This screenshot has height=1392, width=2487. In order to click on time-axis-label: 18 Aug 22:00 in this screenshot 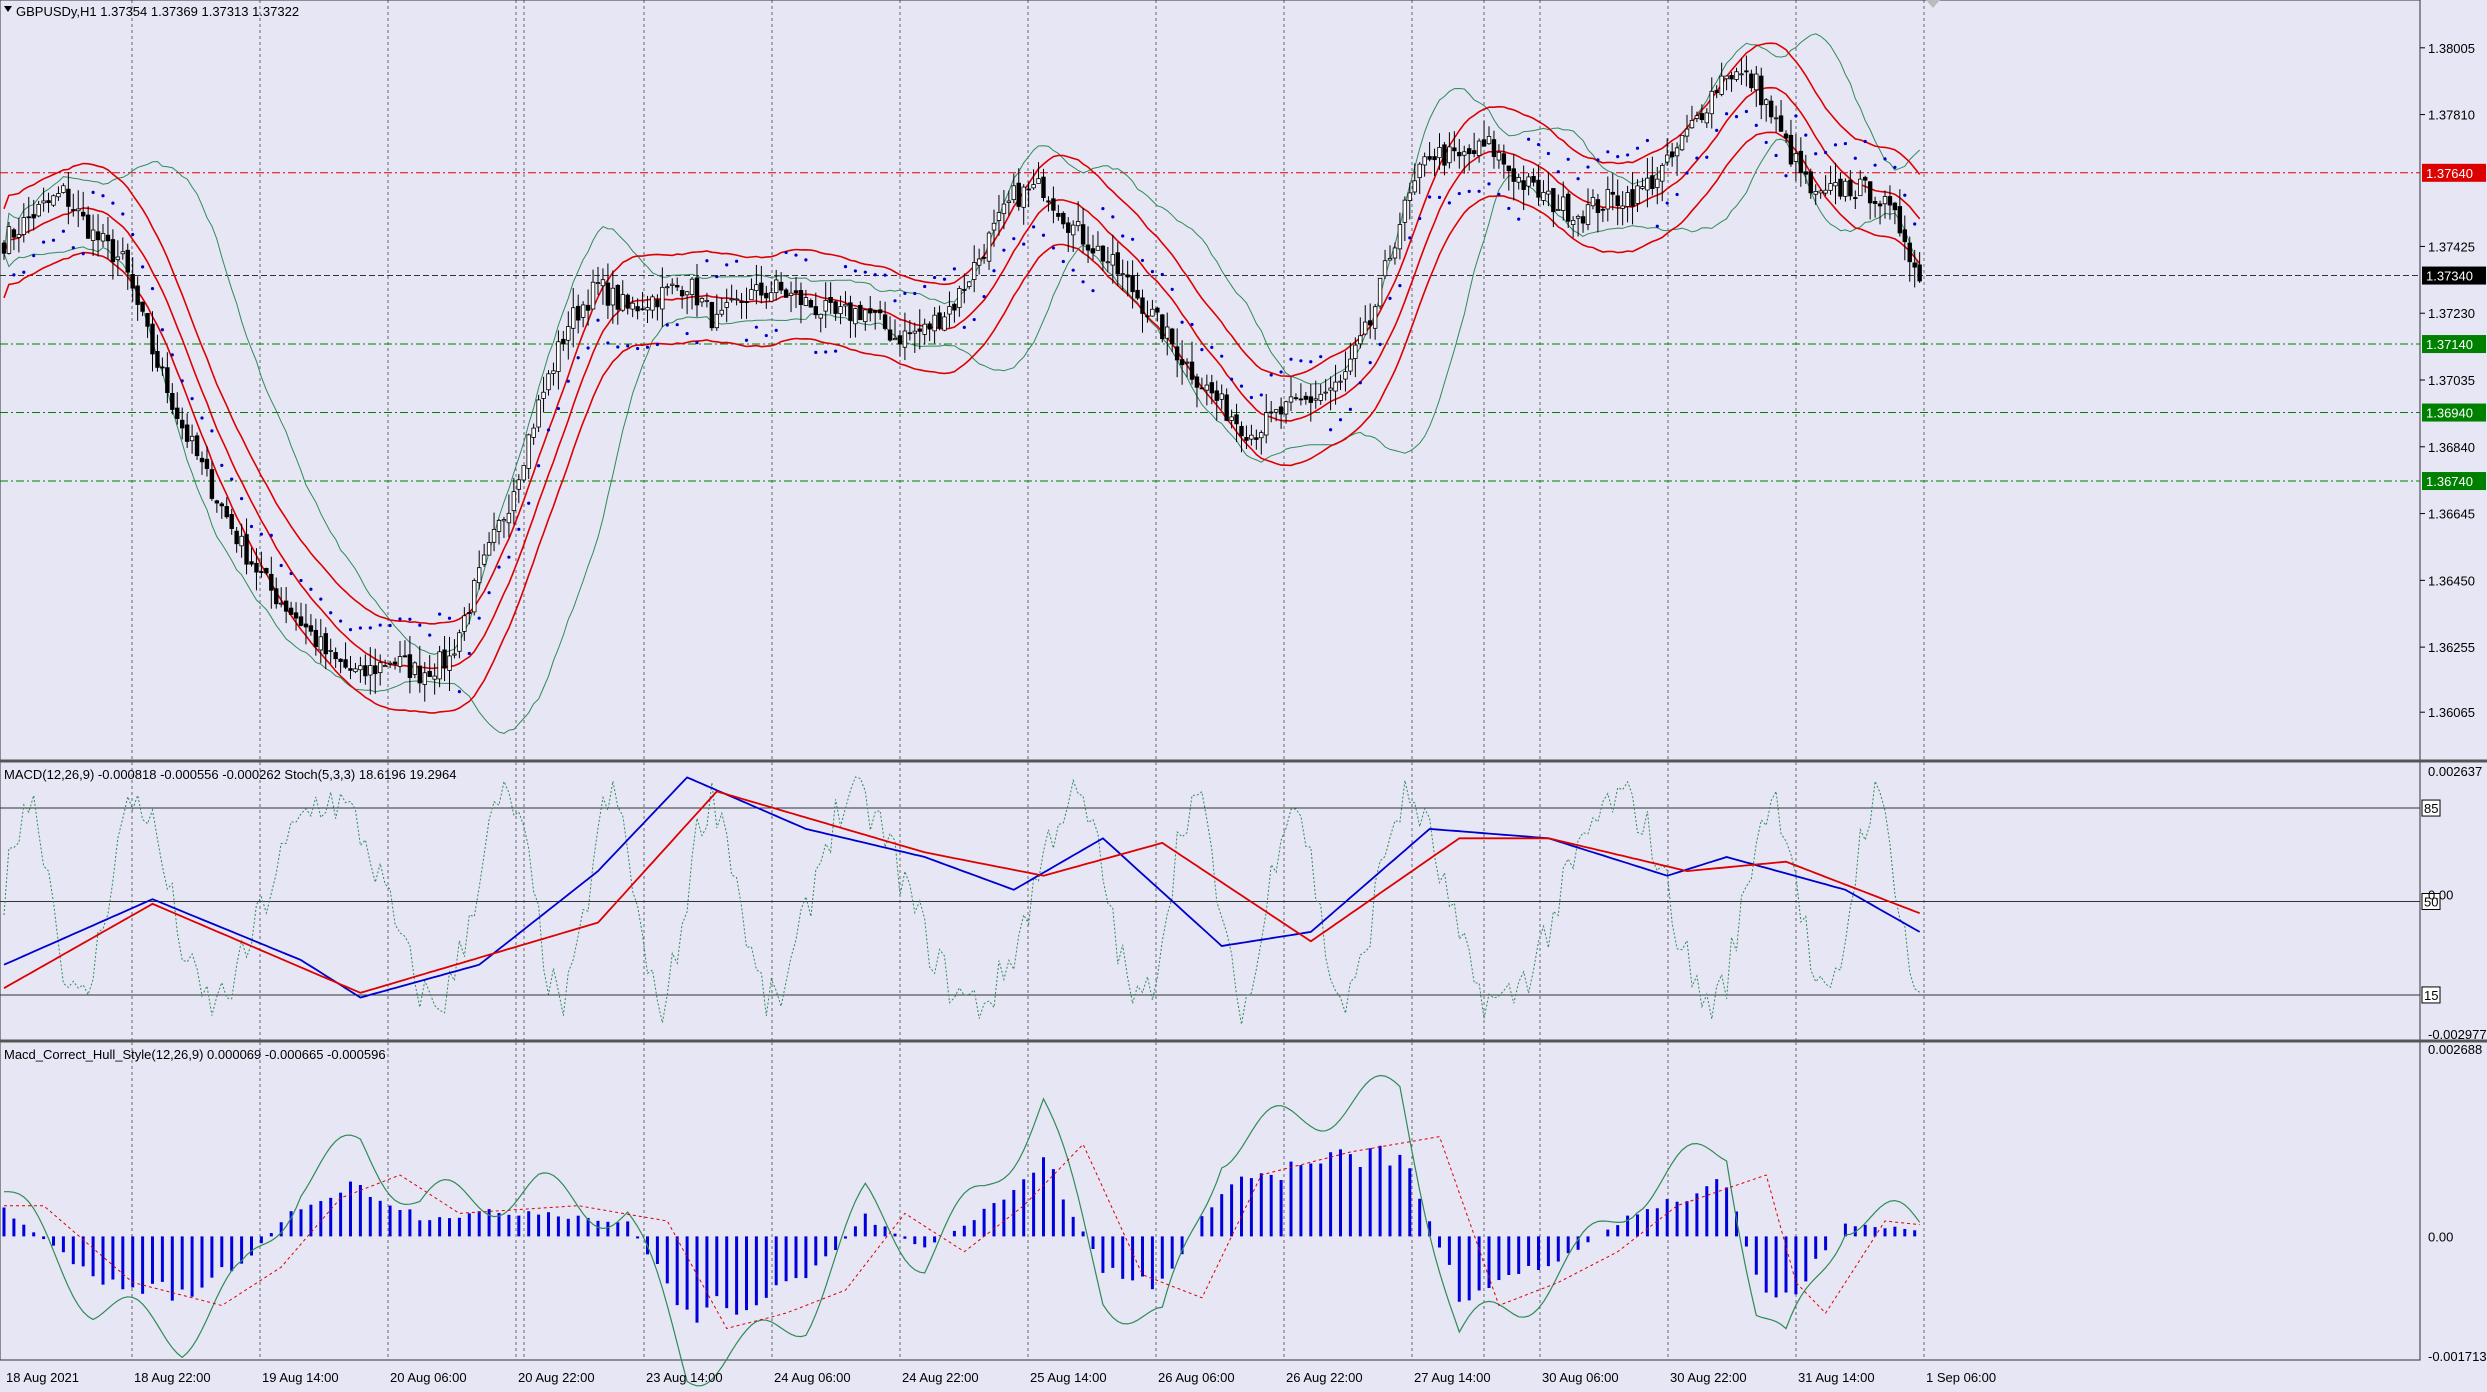, I will do `click(172, 1377)`.